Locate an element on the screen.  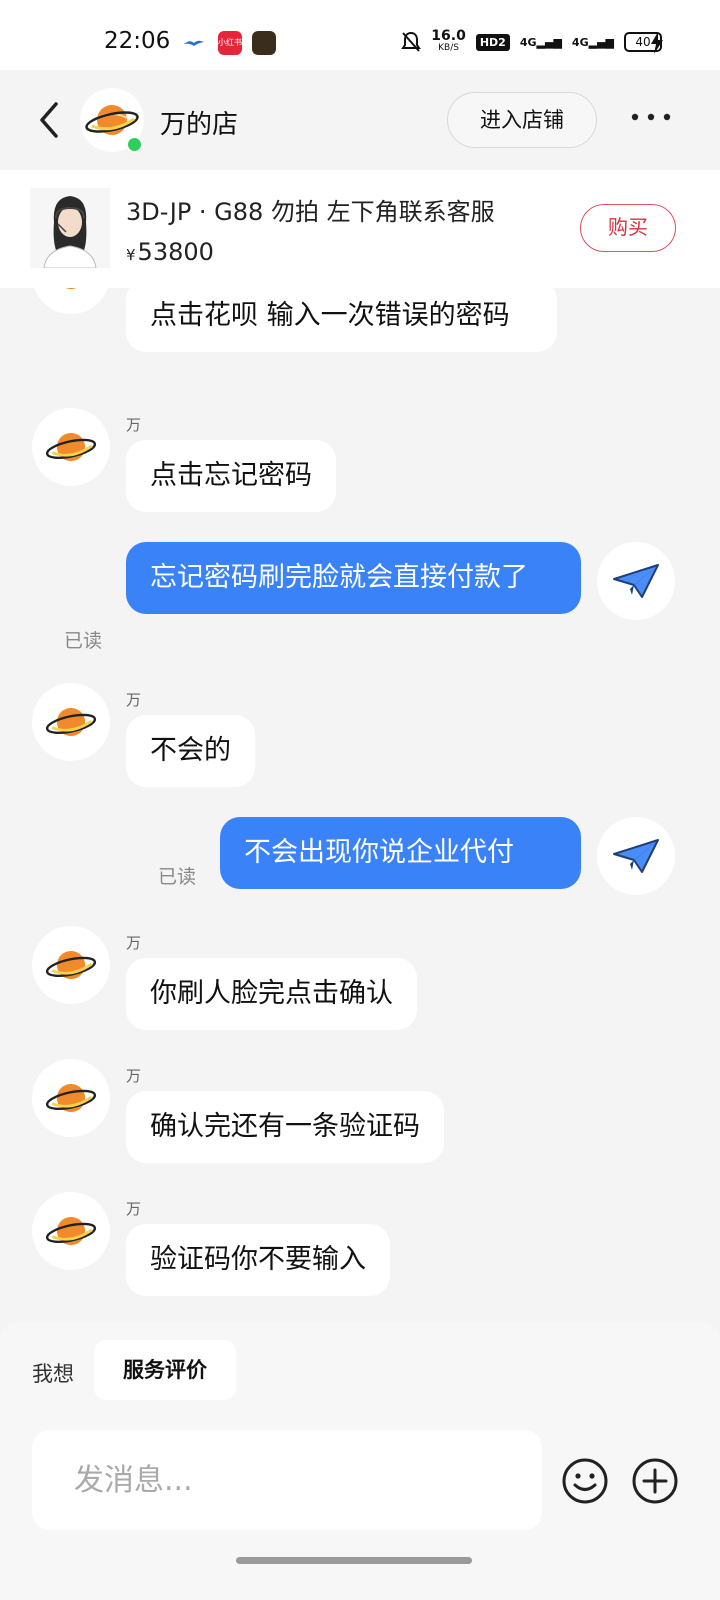
status-indicators: 16.0 KB/S HD2 4G▂▄▆ 4G▂▄▆ 40 is located at coordinates (531, 41).